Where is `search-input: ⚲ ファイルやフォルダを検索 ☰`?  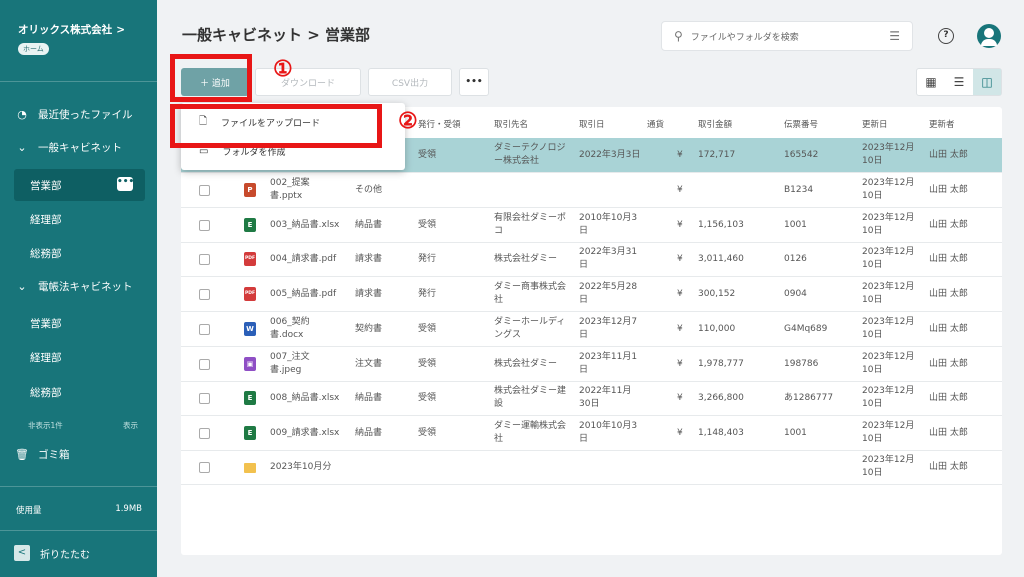
search-input: ⚲ ファイルやフォルダを検索 ☰ is located at coordinates (787, 36).